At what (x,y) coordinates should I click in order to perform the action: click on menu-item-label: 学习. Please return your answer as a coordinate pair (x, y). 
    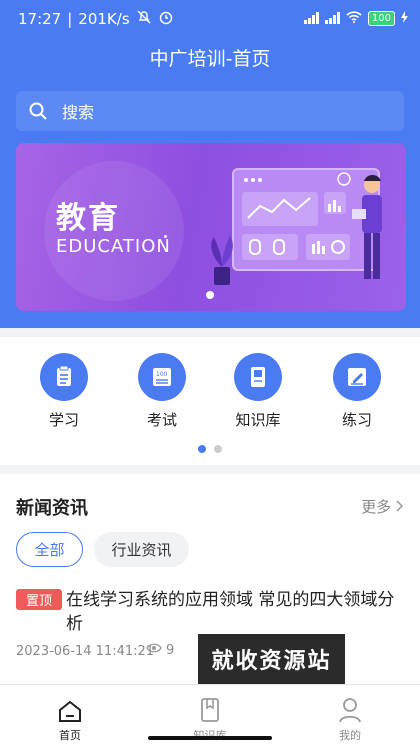
    Looking at the image, I should click on (63, 420).